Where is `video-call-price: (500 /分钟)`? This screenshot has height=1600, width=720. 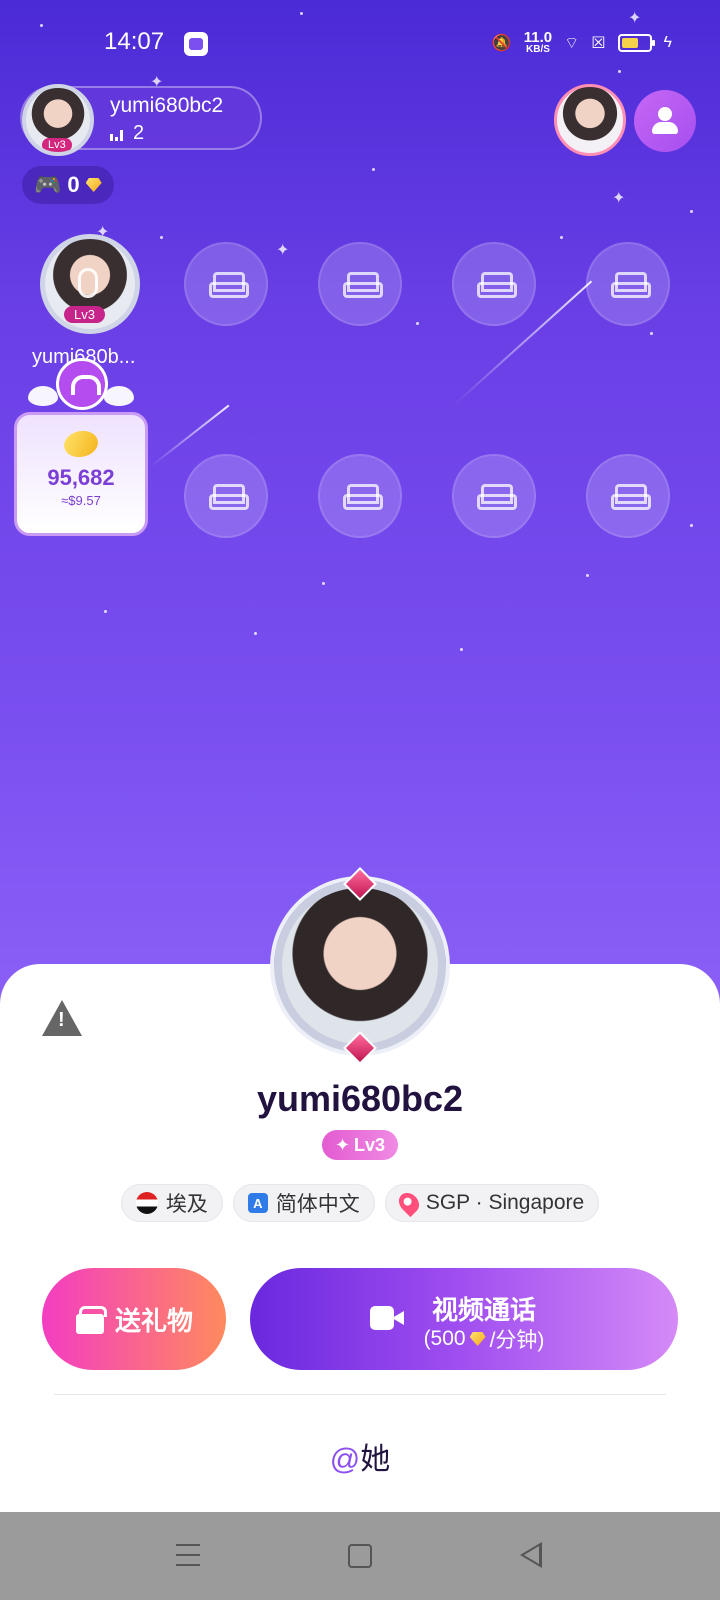 video-call-price: (500 /分钟) is located at coordinates (484, 1339).